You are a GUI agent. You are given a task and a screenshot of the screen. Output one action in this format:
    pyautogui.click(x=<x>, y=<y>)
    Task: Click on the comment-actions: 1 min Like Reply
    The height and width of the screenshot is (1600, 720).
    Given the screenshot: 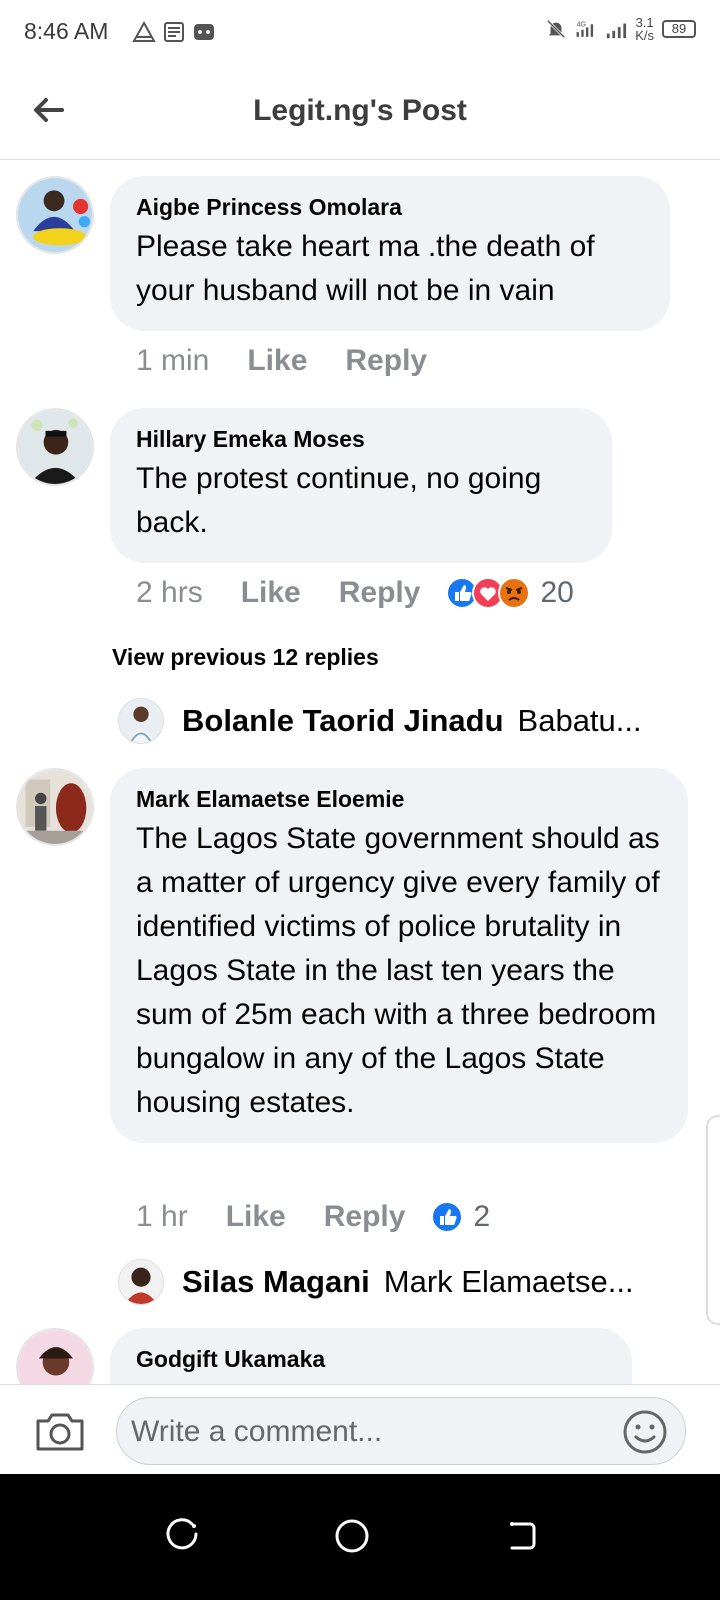 What is the action you would take?
    pyautogui.click(x=300, y=361)
    